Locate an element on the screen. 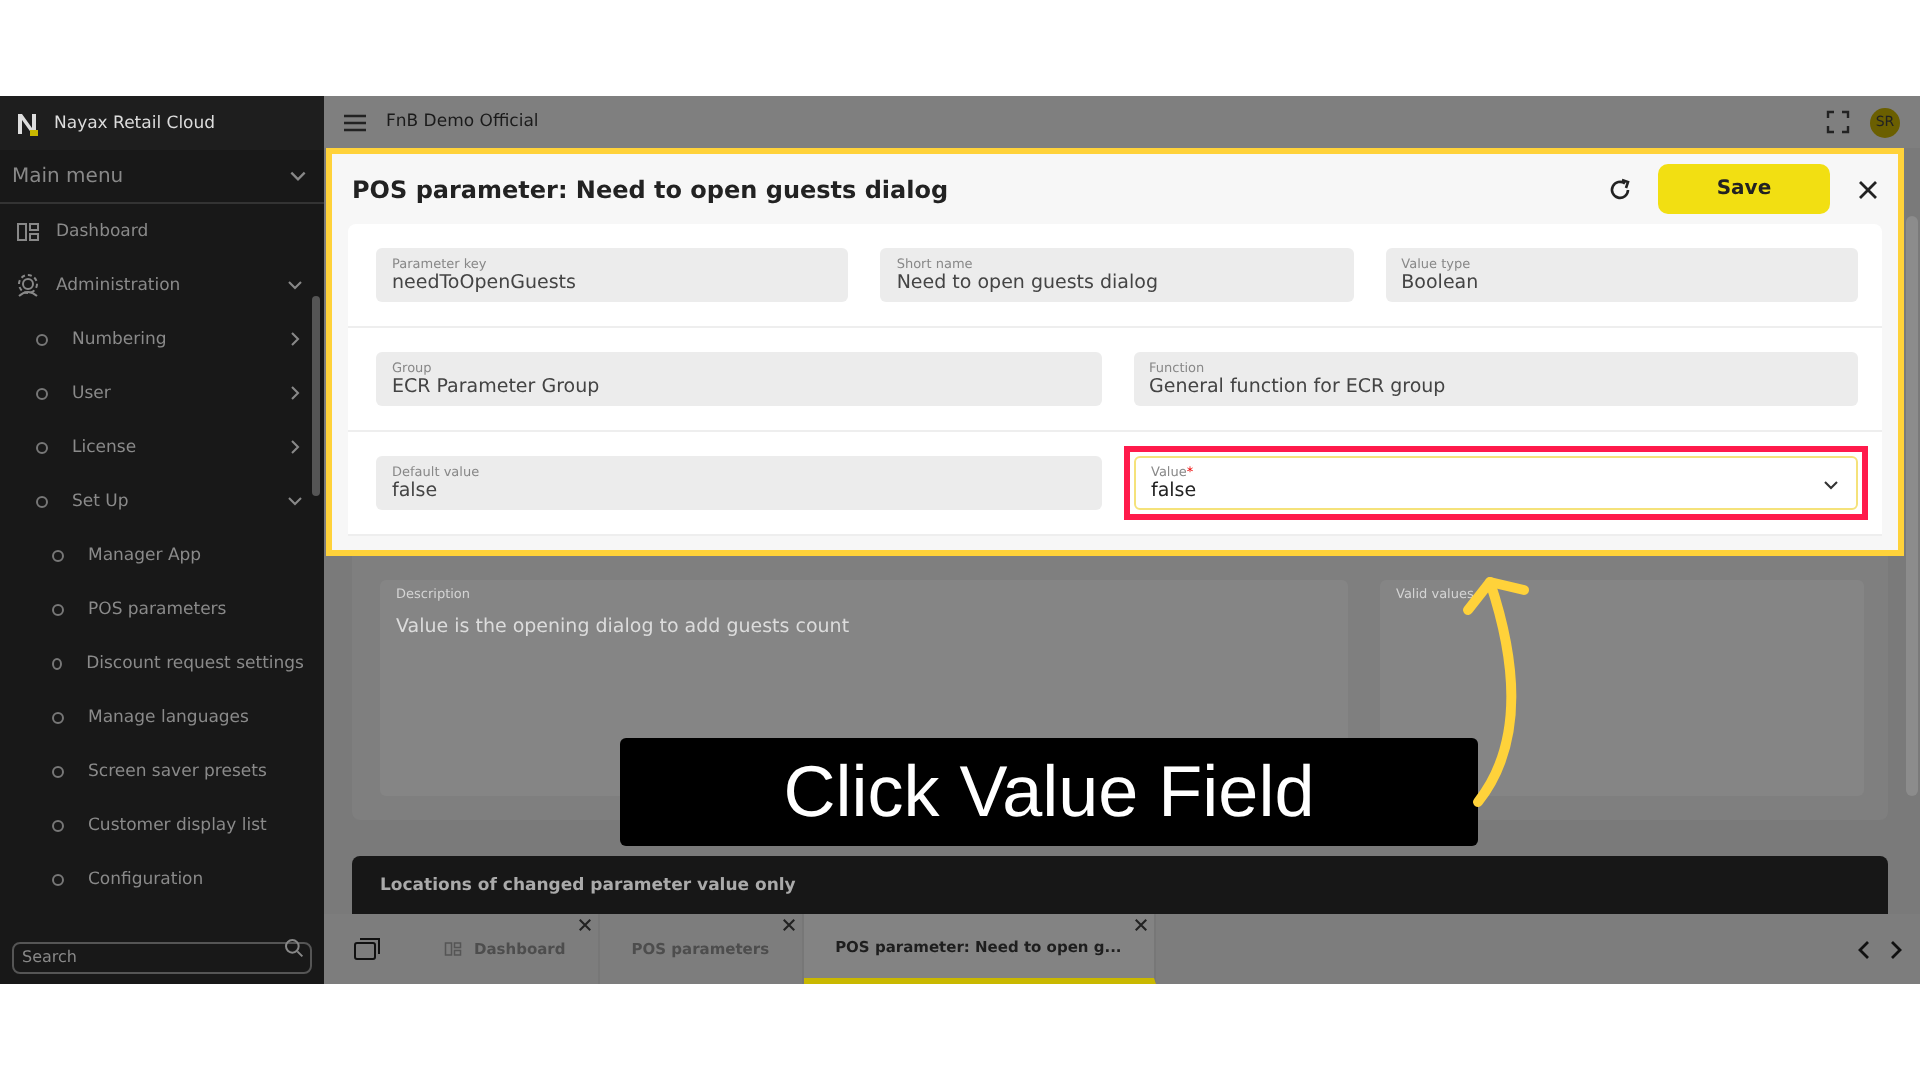  menu-item: Dashboard is located at coordinates (162, 231).